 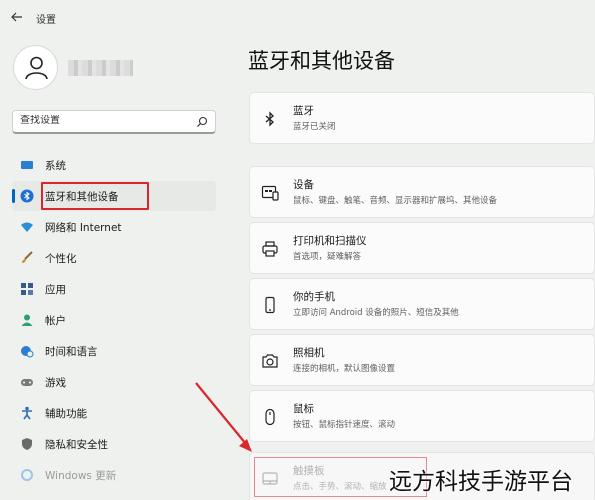 I want to click on card-description: 鼠标、键盘、触笔、音频、显示器和扩展坞、其他设备, so click(x=395, y=201).